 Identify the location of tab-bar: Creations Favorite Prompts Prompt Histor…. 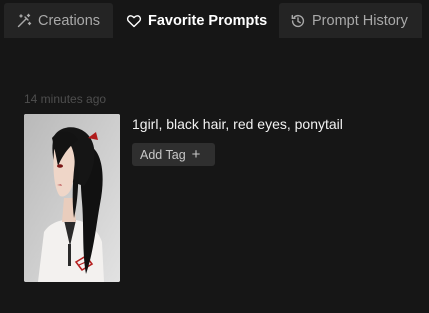
(214, 20).